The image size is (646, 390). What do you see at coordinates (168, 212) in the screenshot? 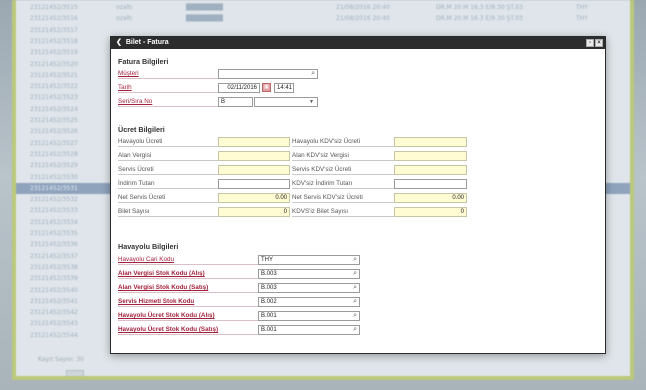
I see `ucret-left-label: Bilet Sayısı` at bounding box center [168, 212].